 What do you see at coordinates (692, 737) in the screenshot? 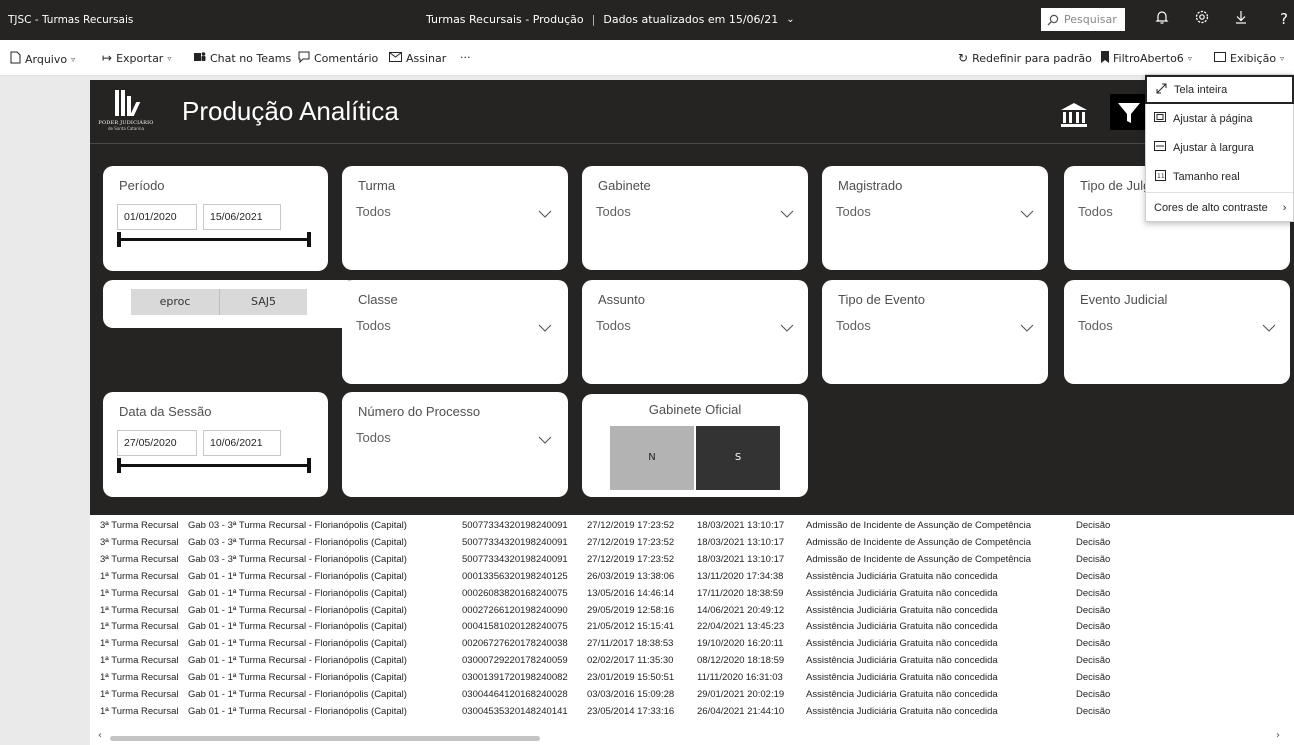
I see `horizontal-scrollbar: ‹ ›` at bounding box center [692, 737].